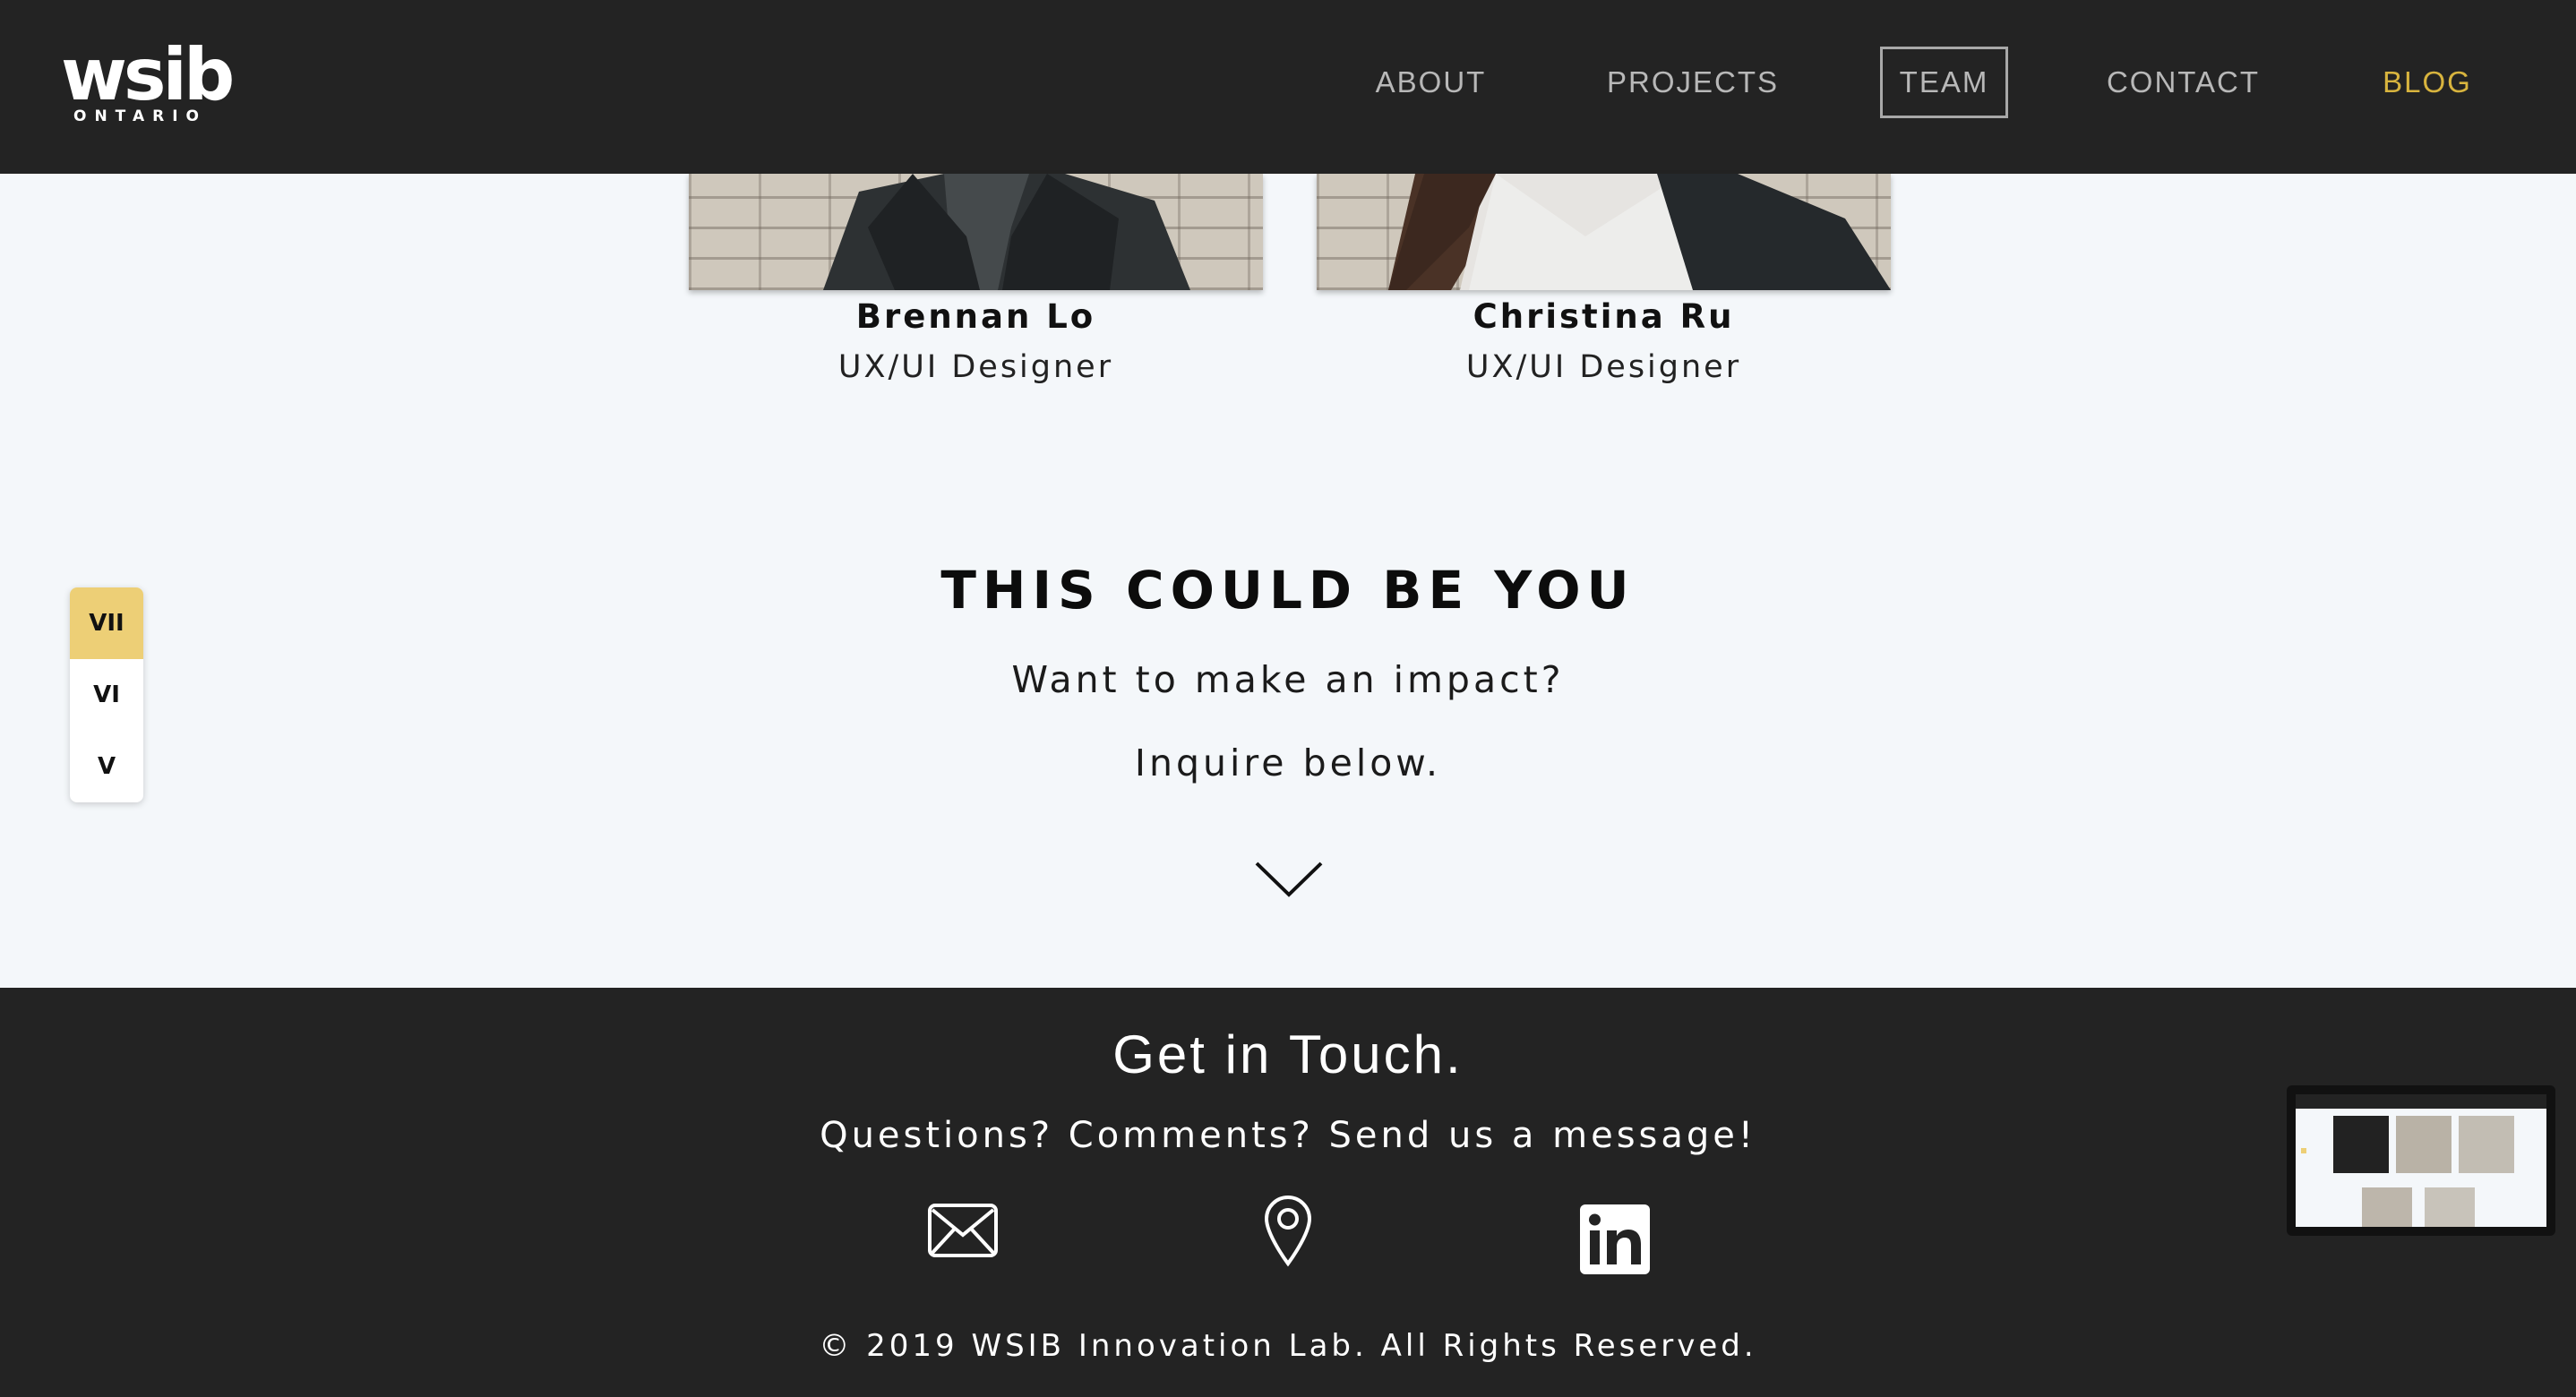 The height and width of the screenshot is (1397, 2576). What do you see at coordinates (1692, 82) in the screenshot?
I see `nav-projects: PROJECTS` at bounding box center [1692, 82].